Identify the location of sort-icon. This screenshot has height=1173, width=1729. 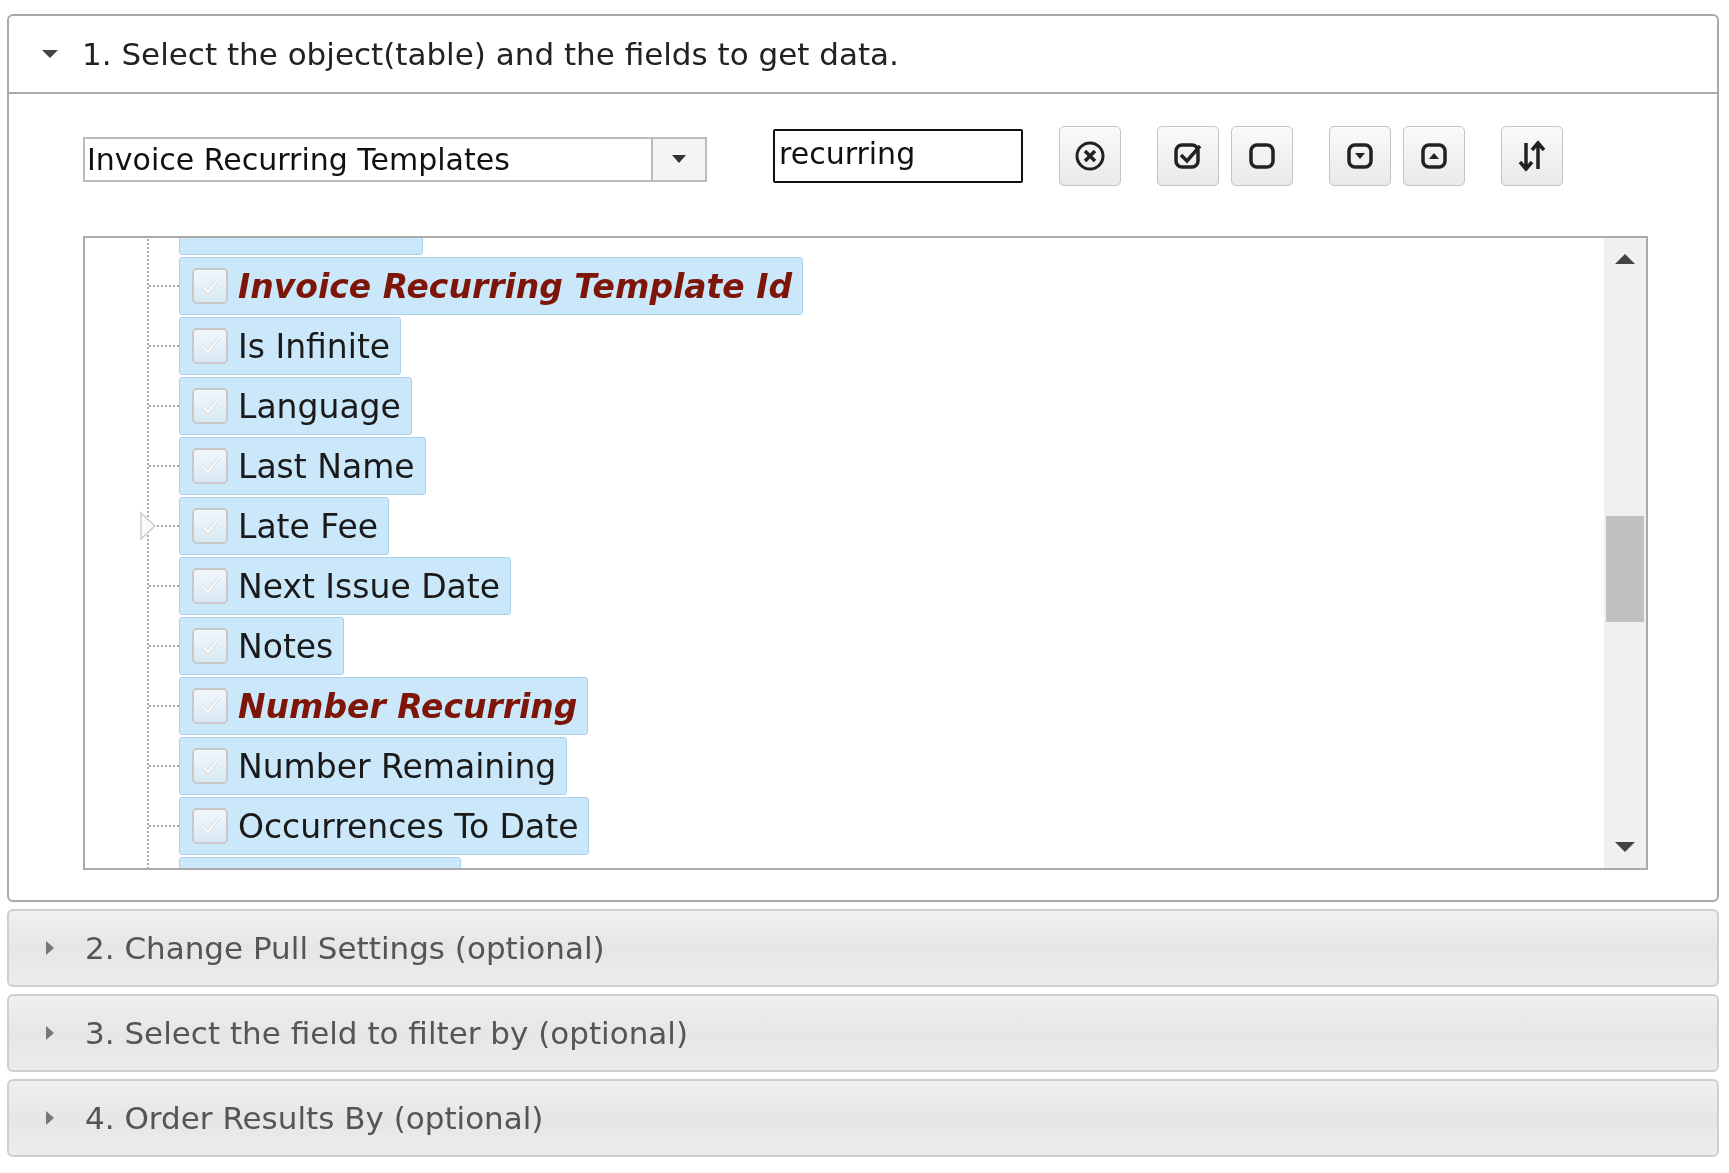
(1532, 156).